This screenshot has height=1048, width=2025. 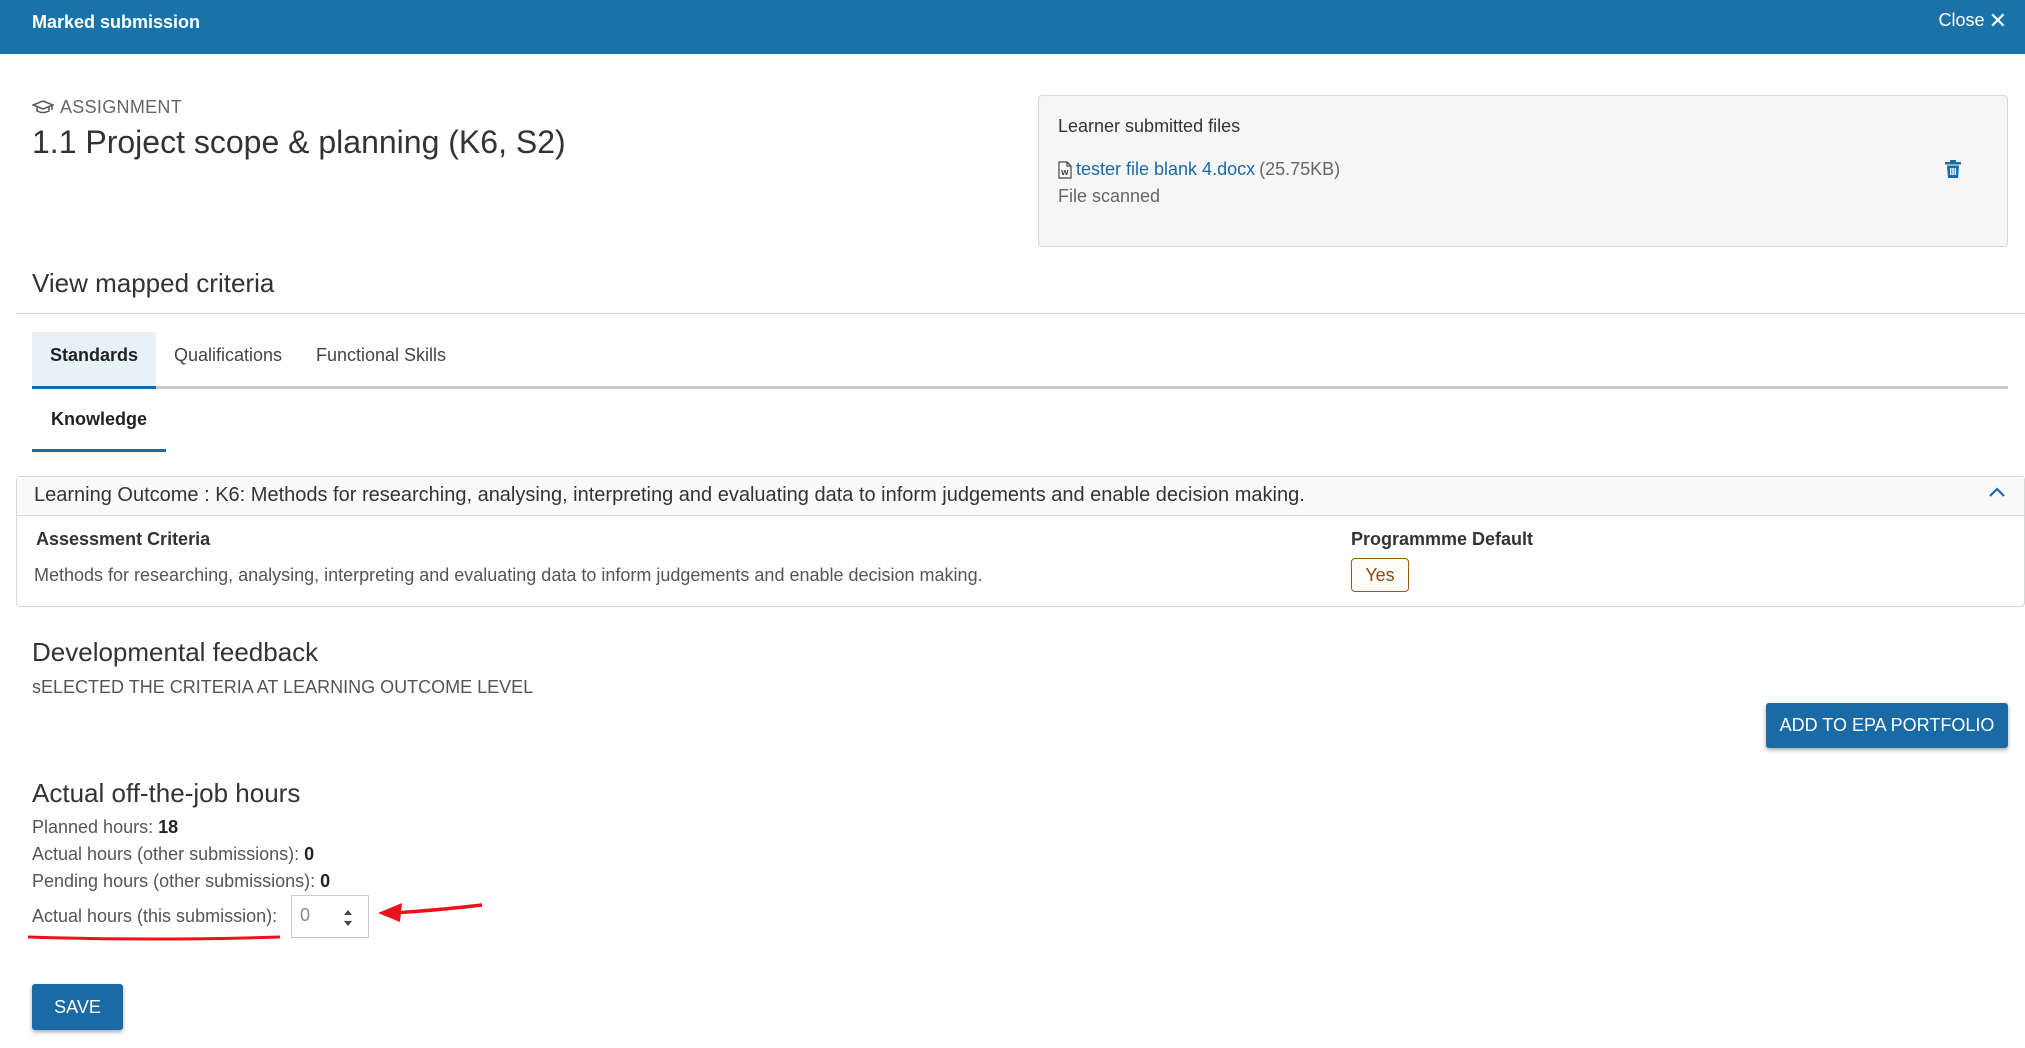 I want to click on actual-hours-input, so click(x=322, y=915).